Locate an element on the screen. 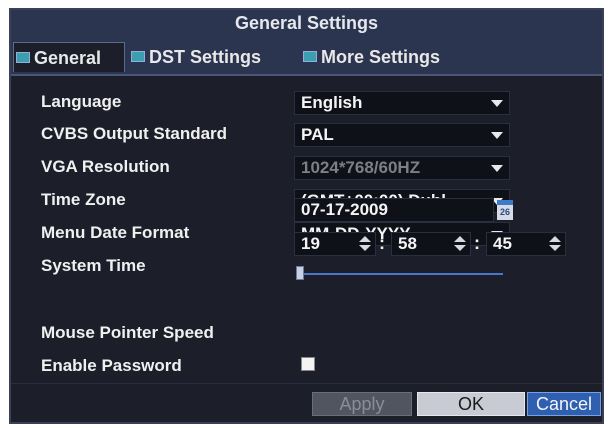 This screenshot has width=612, height=428. mouse-pointer-speed-label: Mouse Pointer Speed is located at coordinates (127, 332).